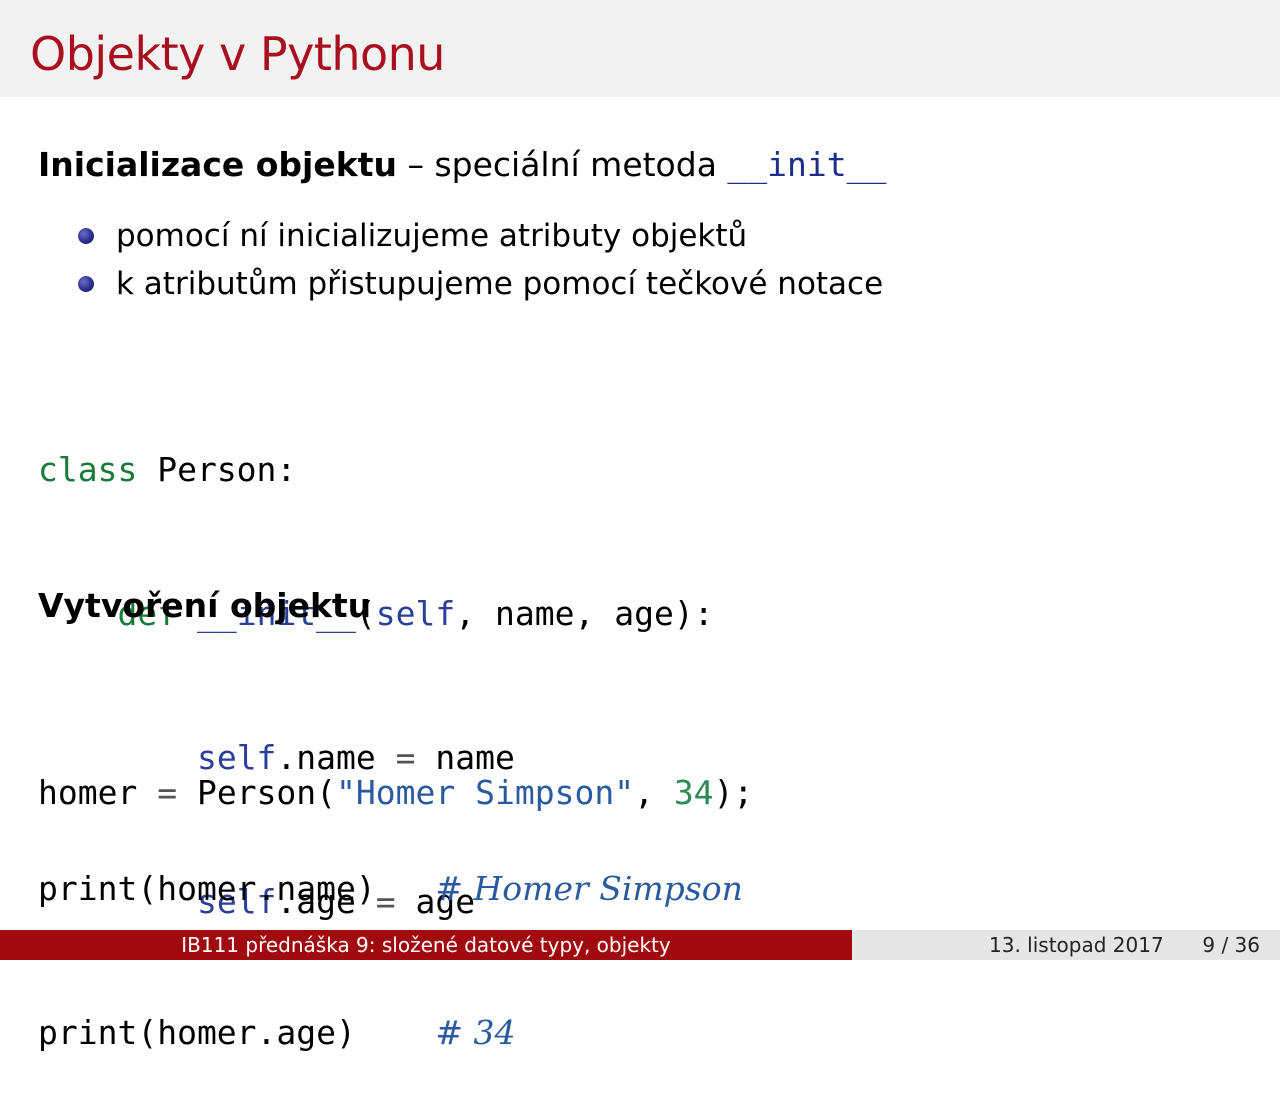 Image resolution: width=1280 pixels, height=1105 pixels. What do you see at coordinates (1231, 945) in the screenshot?
I see `footer-page-number: 9 / 36` at bounding box center [1231, 945].